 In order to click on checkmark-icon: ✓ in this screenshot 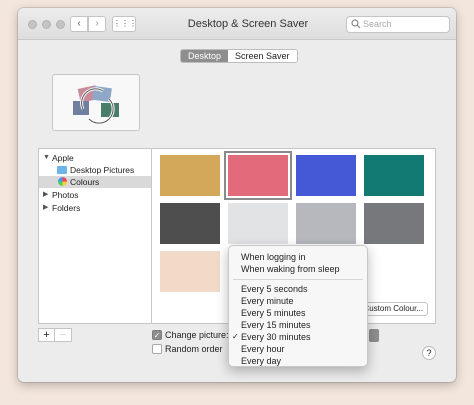, I will do `click(235, 336)`.